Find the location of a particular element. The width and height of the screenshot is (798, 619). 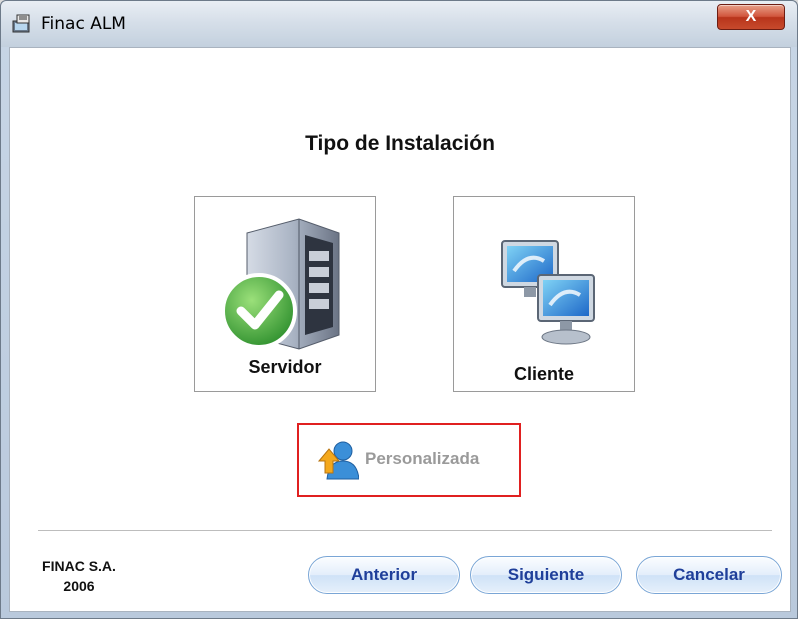

cancel-button: Cancelar is located at coordinates (709, 575).